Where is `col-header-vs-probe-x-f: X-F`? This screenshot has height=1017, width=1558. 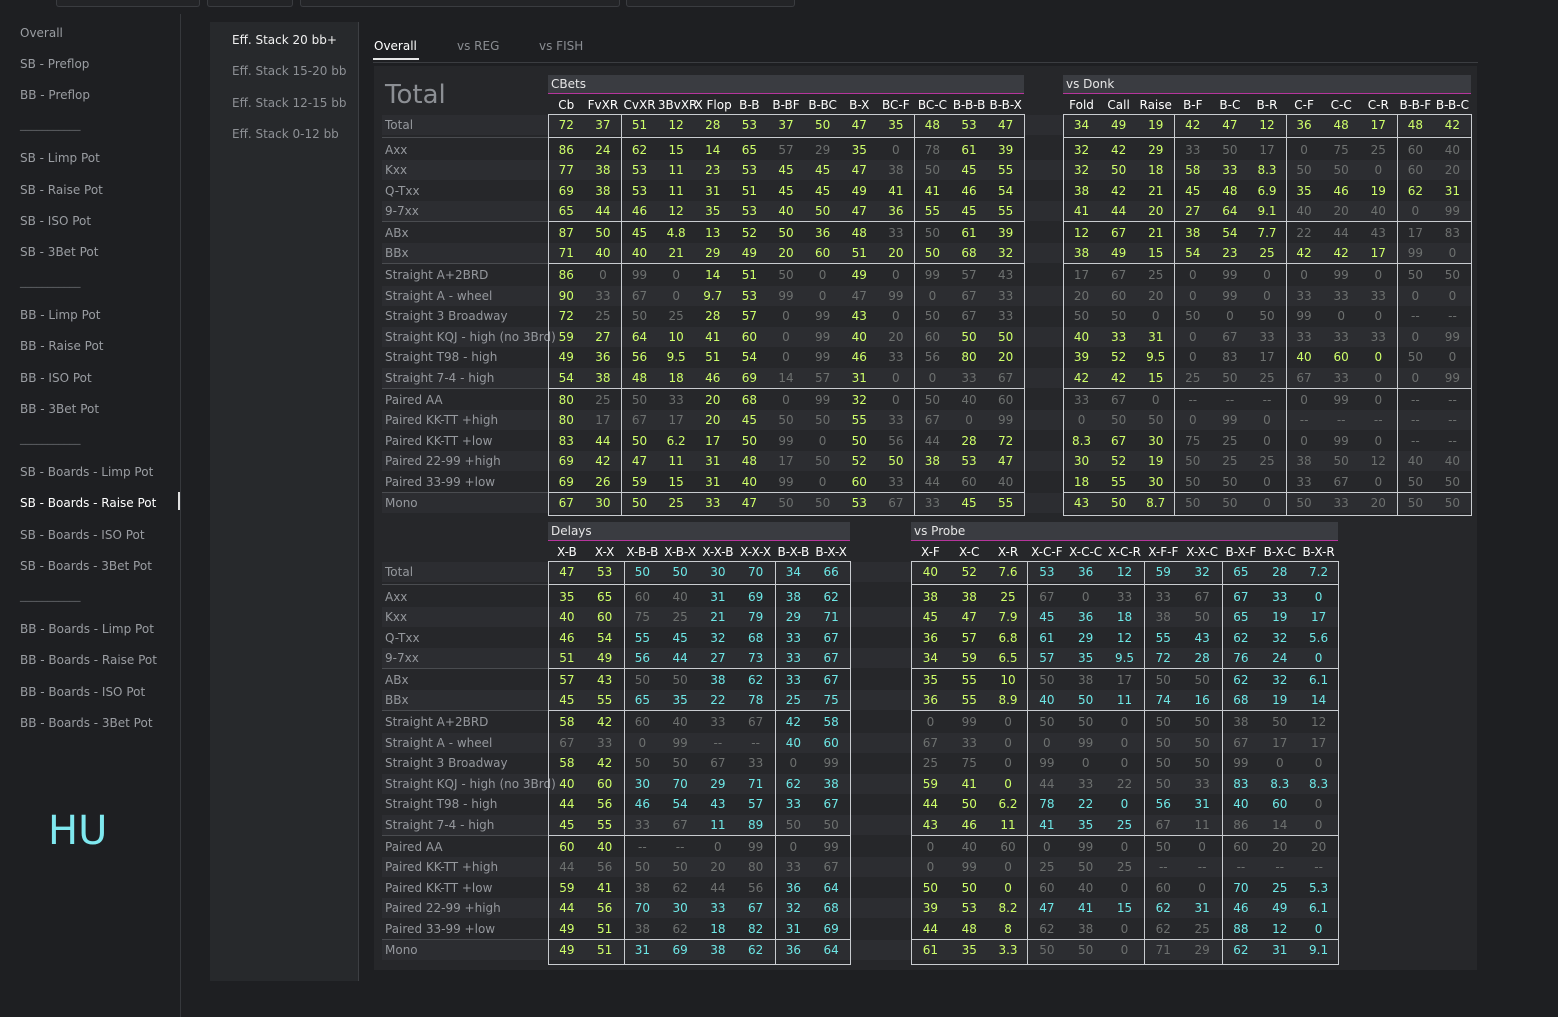
col-header-vs-probe-x-f: X-F is located at coordinates (930, 552).